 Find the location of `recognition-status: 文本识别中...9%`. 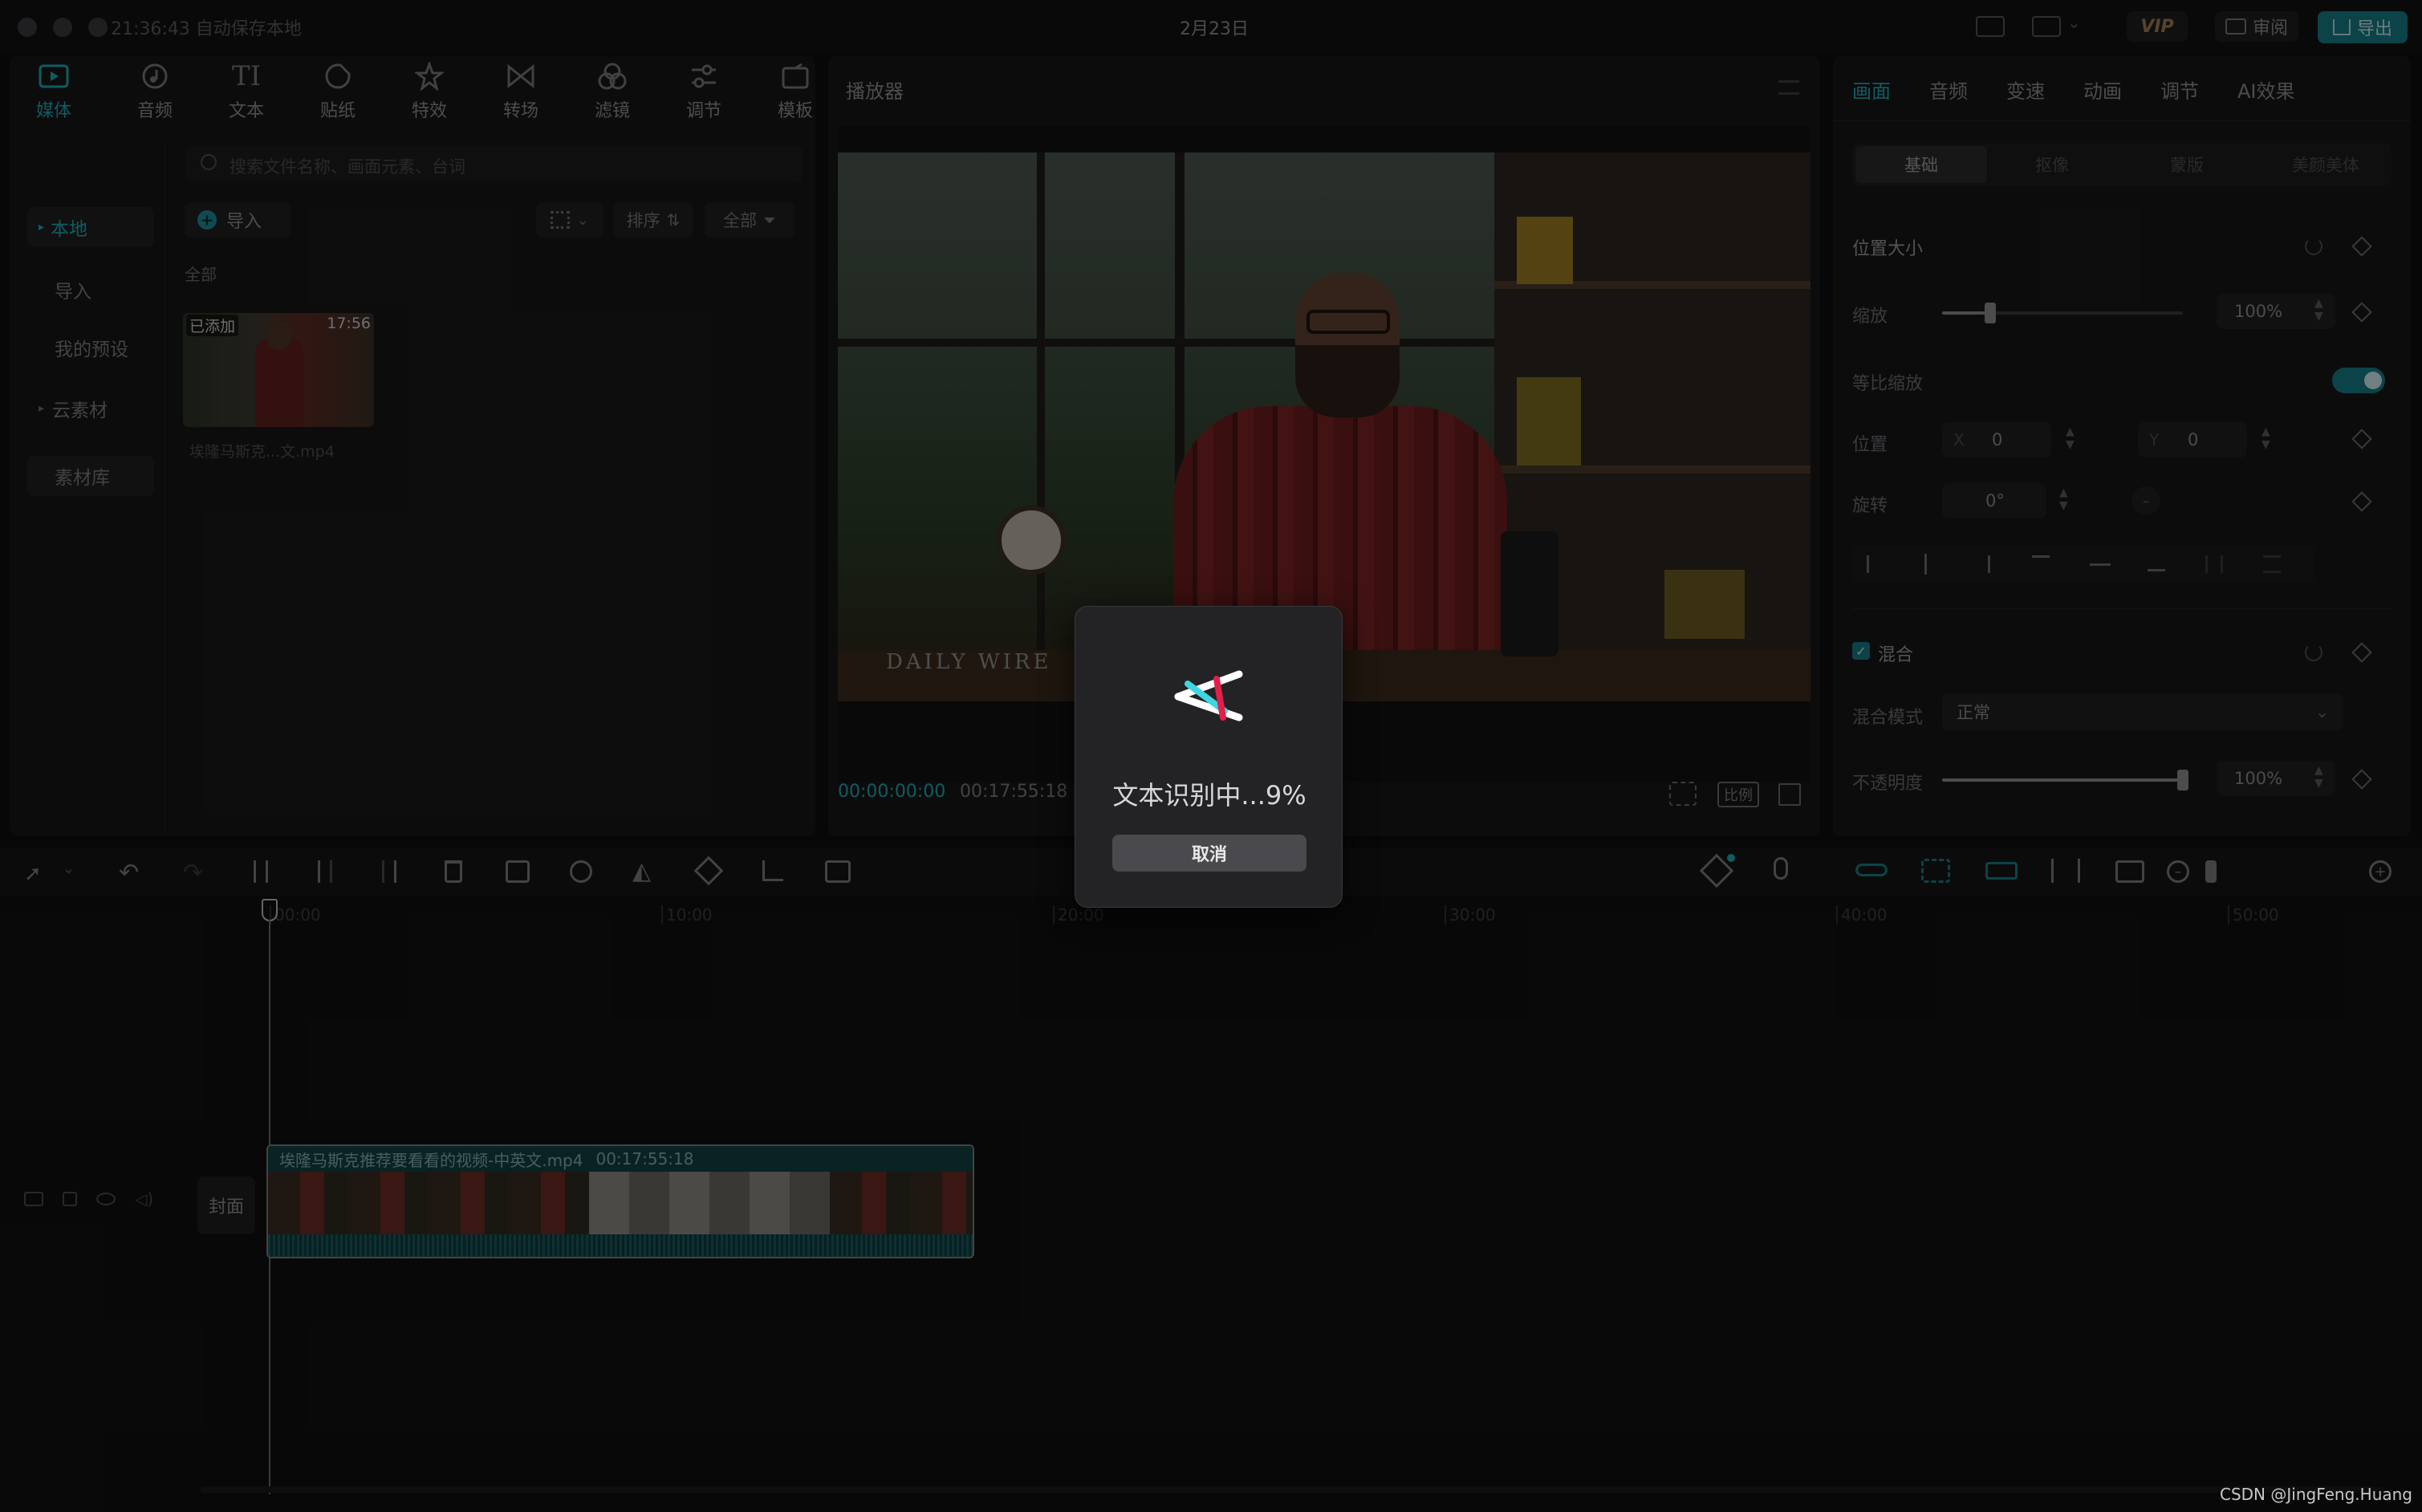

recognition-status: 文本识别中...9% is located at coordinates (1209, 795).